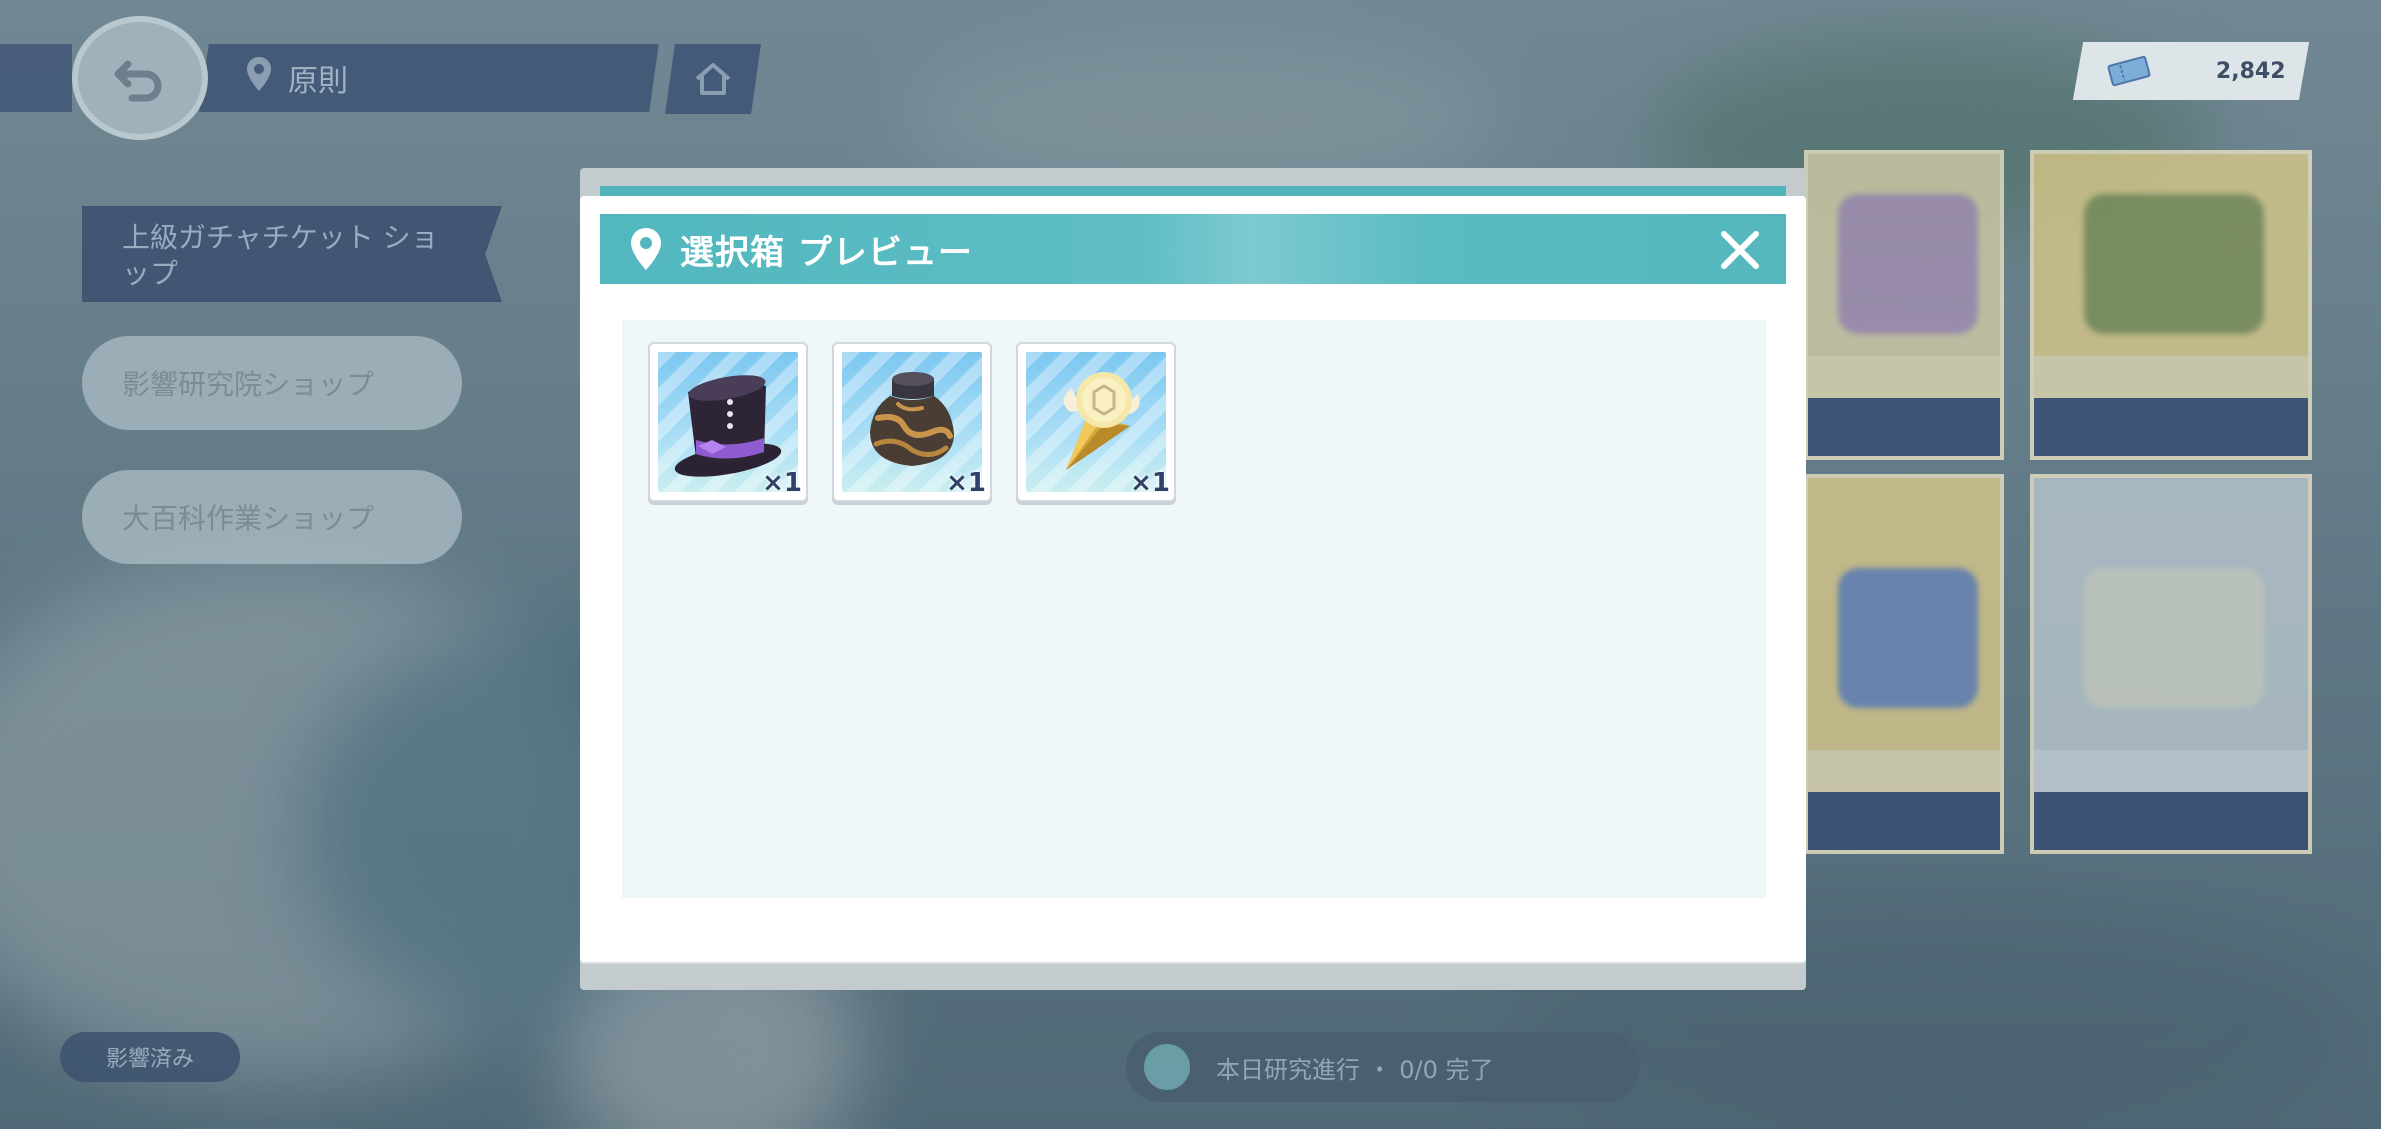  What do you see at coordinates (1355, 1069) in the screenshot?
I see `research-progress-text: 本日研究進行 ・ 0/0 完了` at bounding box center [1355, 1069].